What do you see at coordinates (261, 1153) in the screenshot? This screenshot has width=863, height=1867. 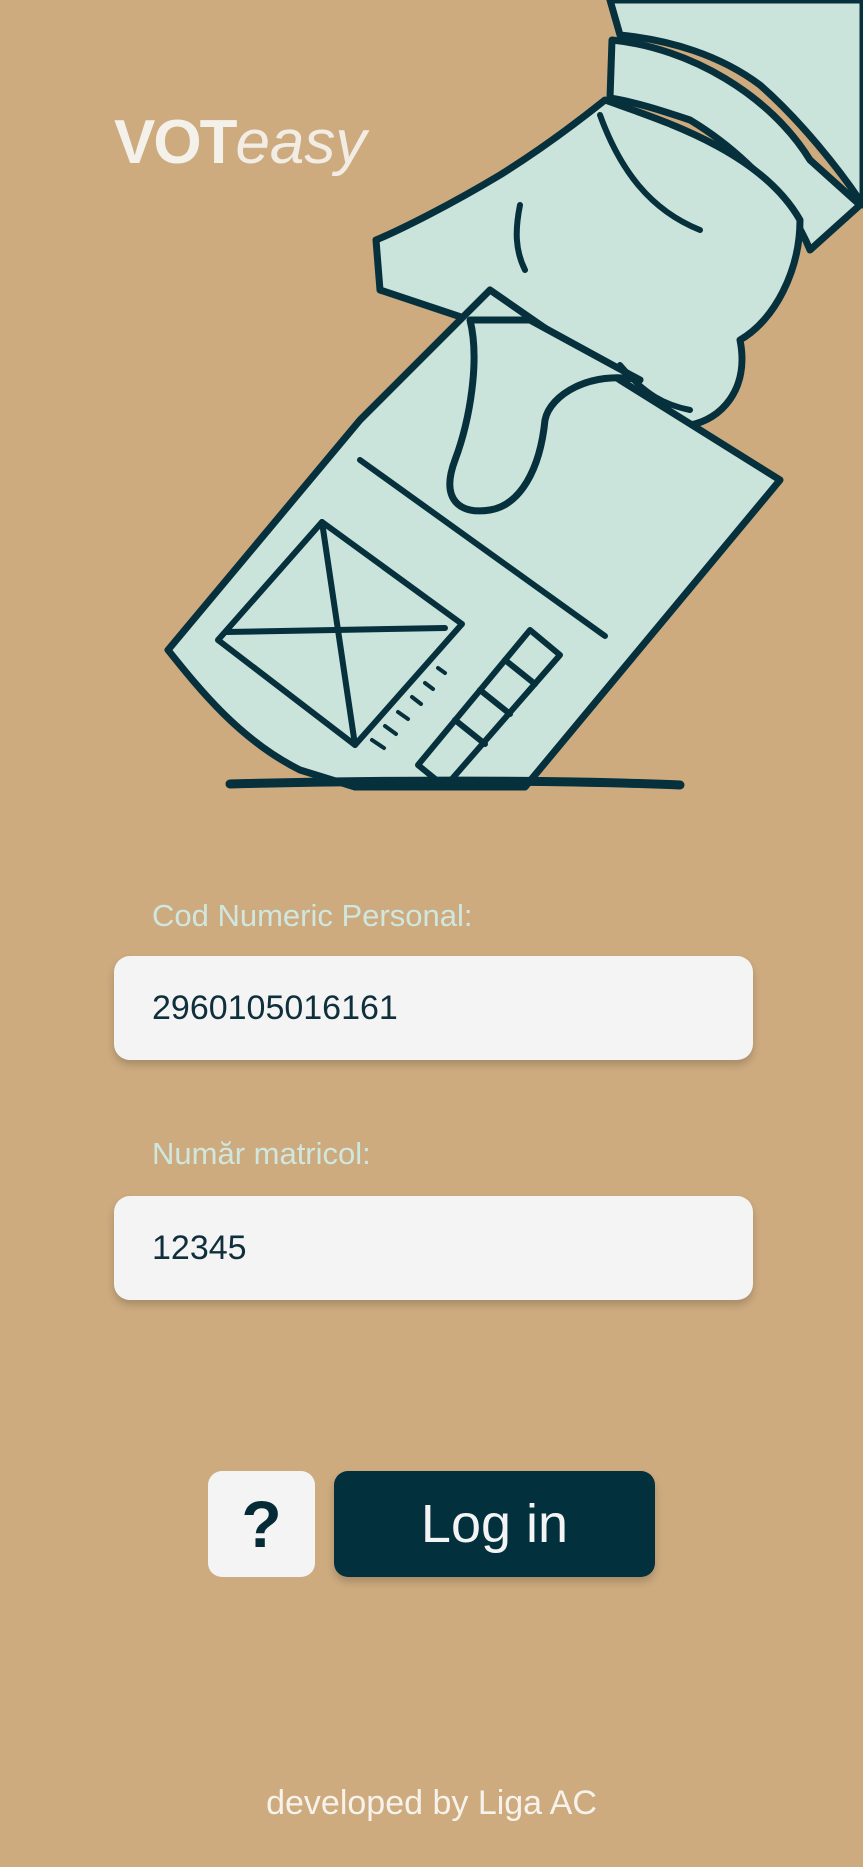 I see `matricol-label: Număr matricol:` at bounding box center [261, 1153].